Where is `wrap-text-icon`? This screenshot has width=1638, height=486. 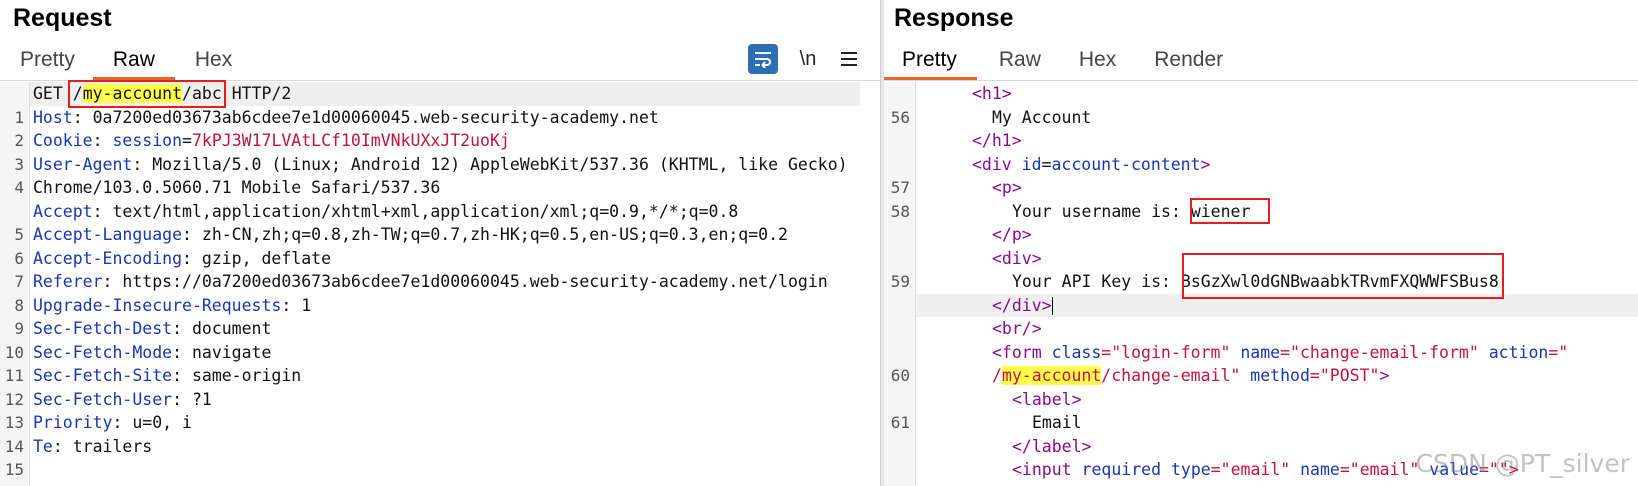
wrap-text-icon is located at coordinates (763, 60).